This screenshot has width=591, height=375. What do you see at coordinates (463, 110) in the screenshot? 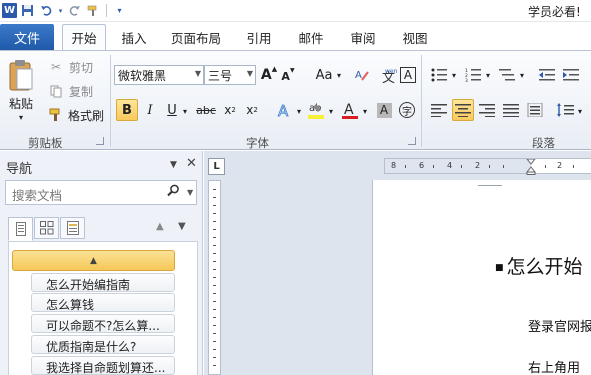
I see `align-center-icon` at bounding box center [463, 110].